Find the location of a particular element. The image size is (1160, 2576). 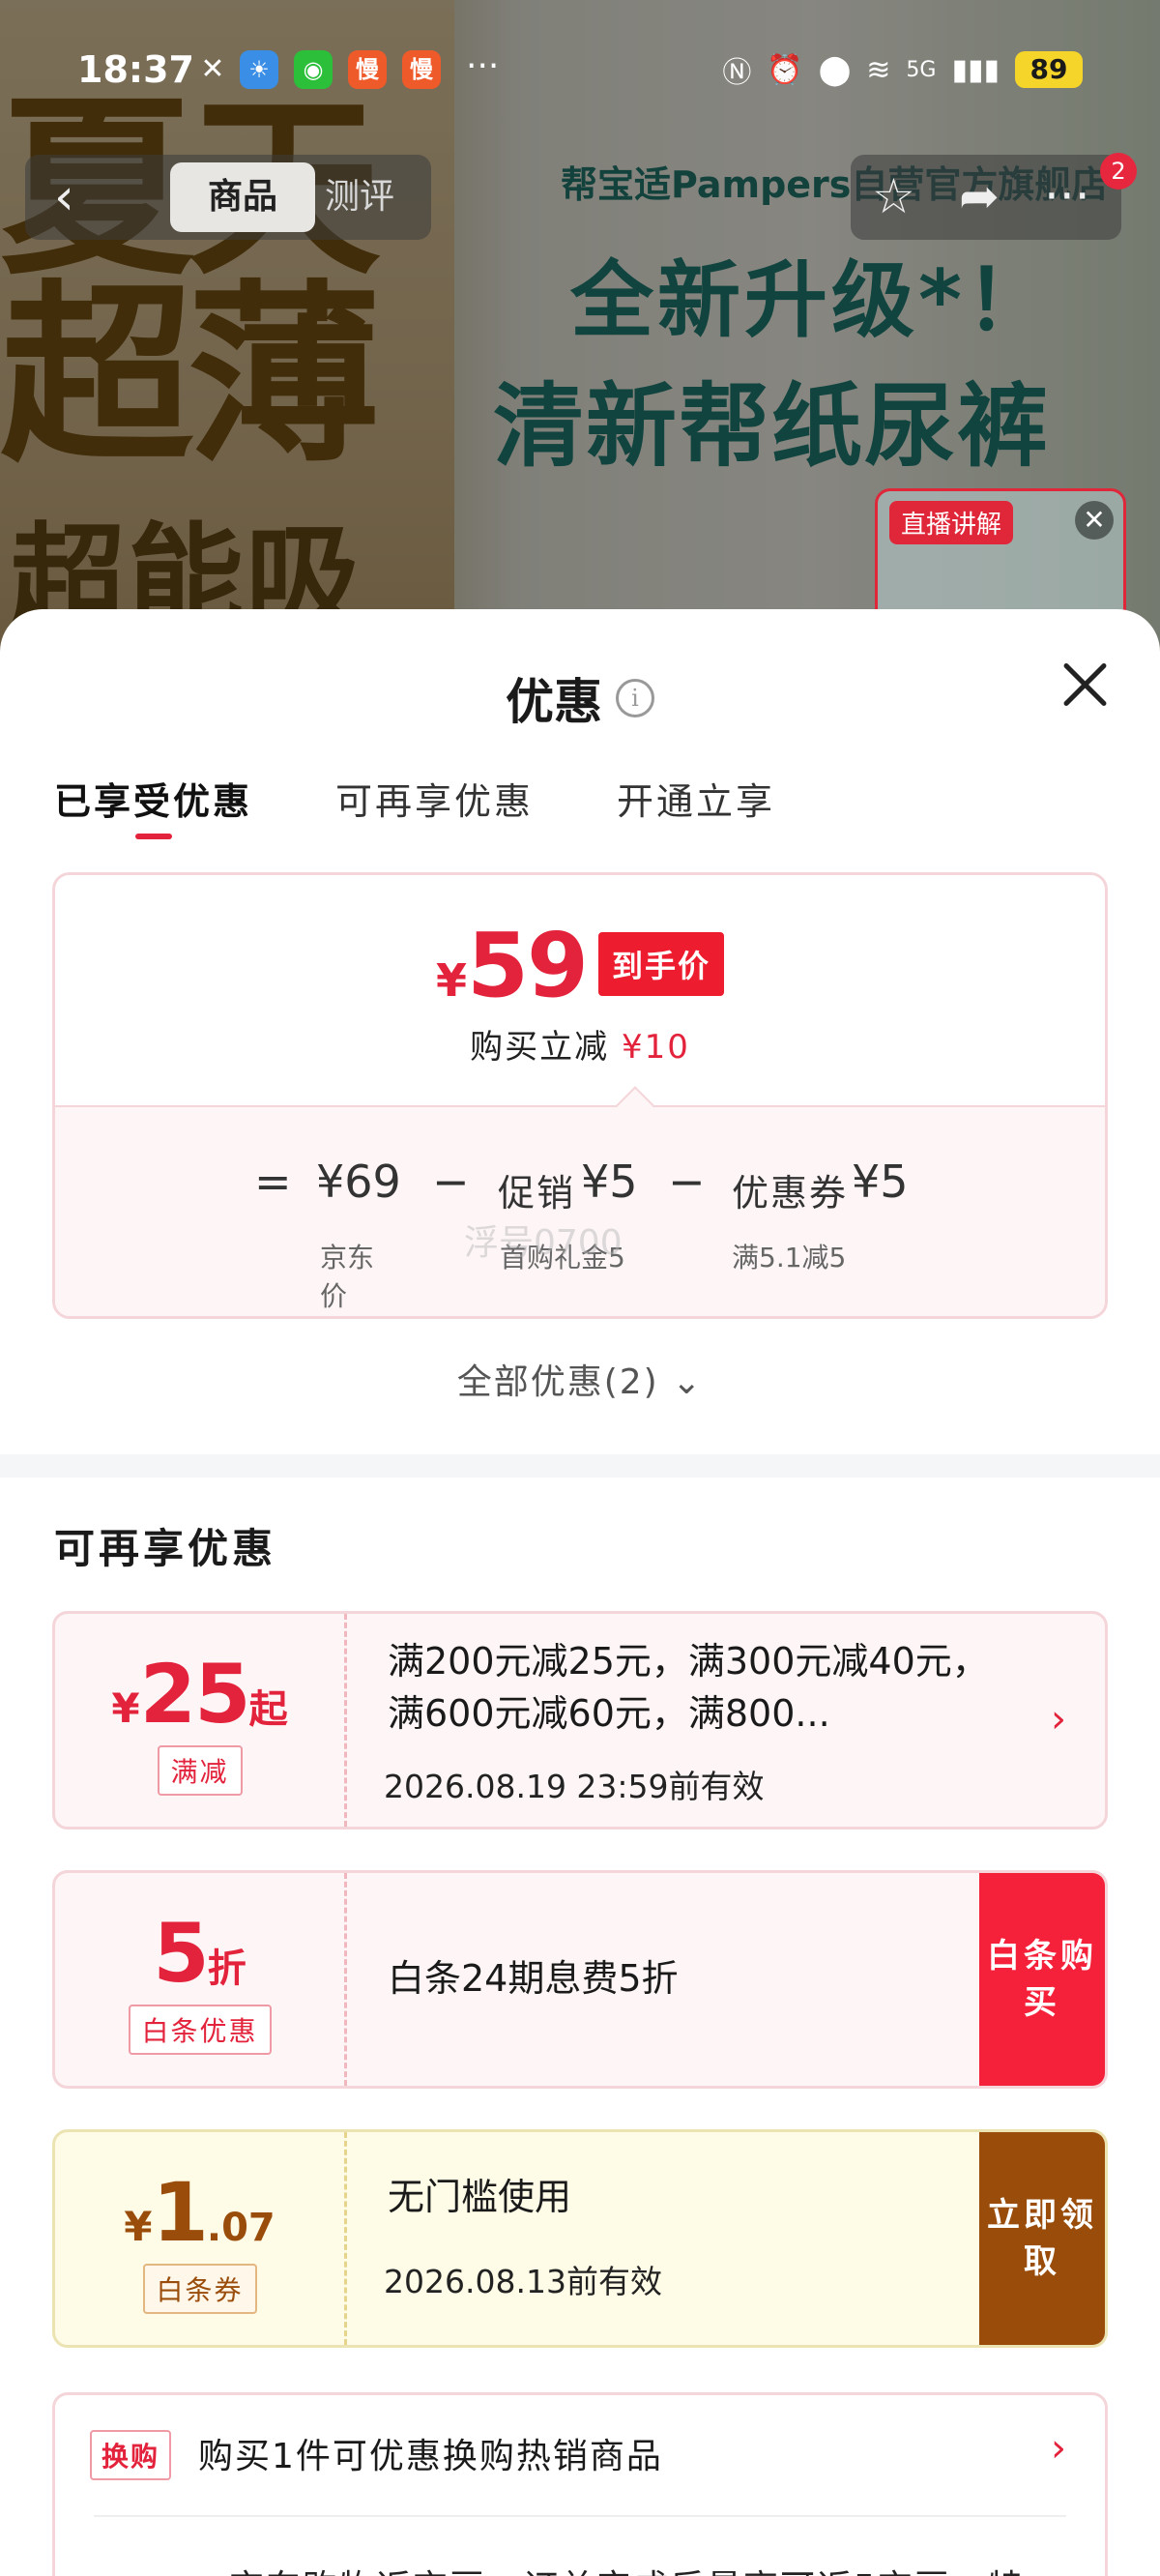

swap-divider is located at coordinates (580, 2516).